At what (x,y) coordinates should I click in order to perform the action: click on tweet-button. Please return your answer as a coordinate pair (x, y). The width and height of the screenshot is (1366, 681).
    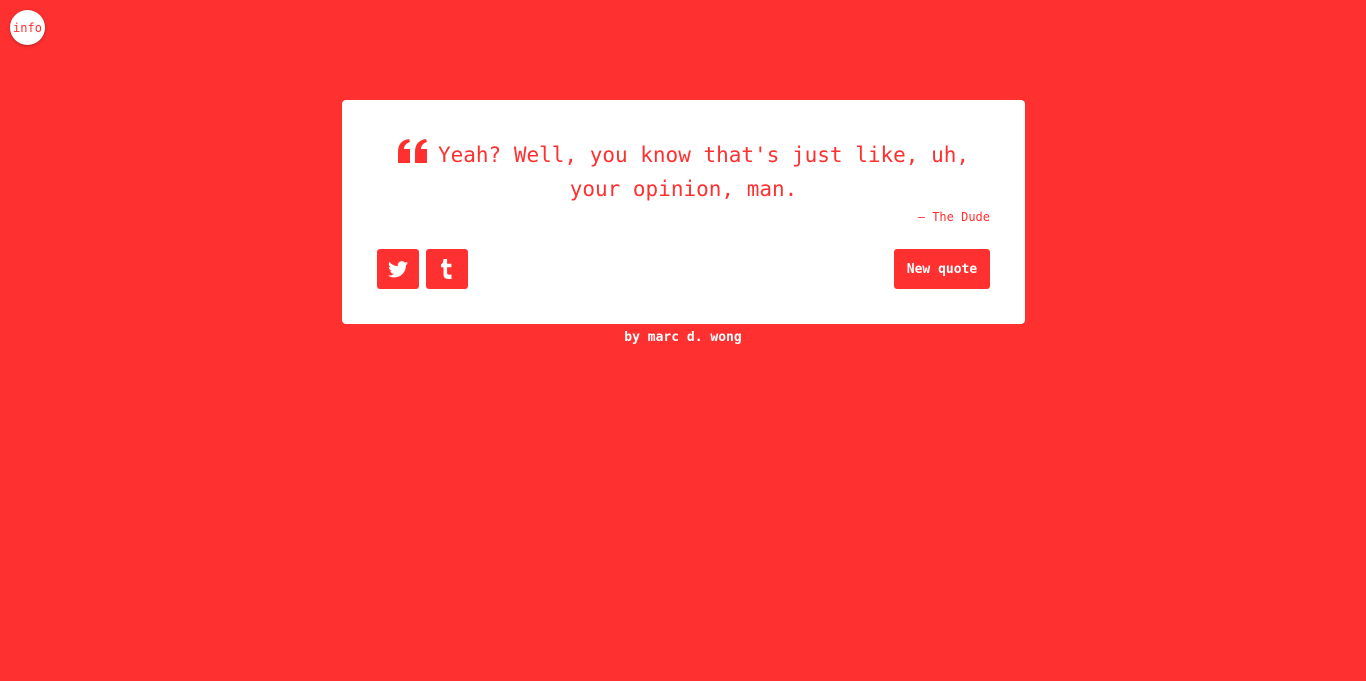
    Looking at the image, I should click on (398, 269).